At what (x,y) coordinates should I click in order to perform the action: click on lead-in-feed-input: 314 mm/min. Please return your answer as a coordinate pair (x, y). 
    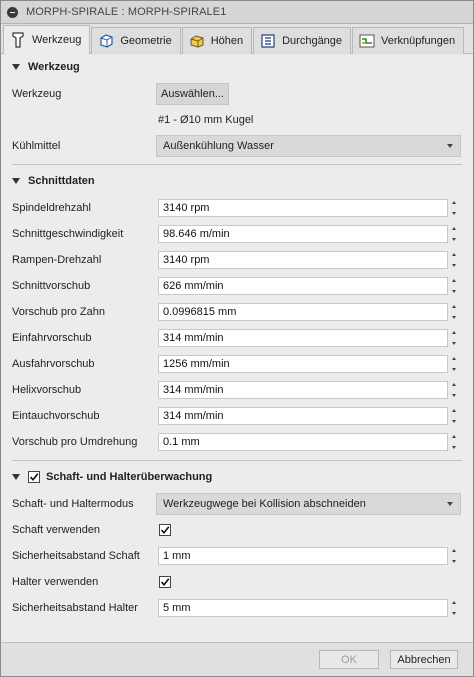
    Looking at the image, I should click on (303, 338).